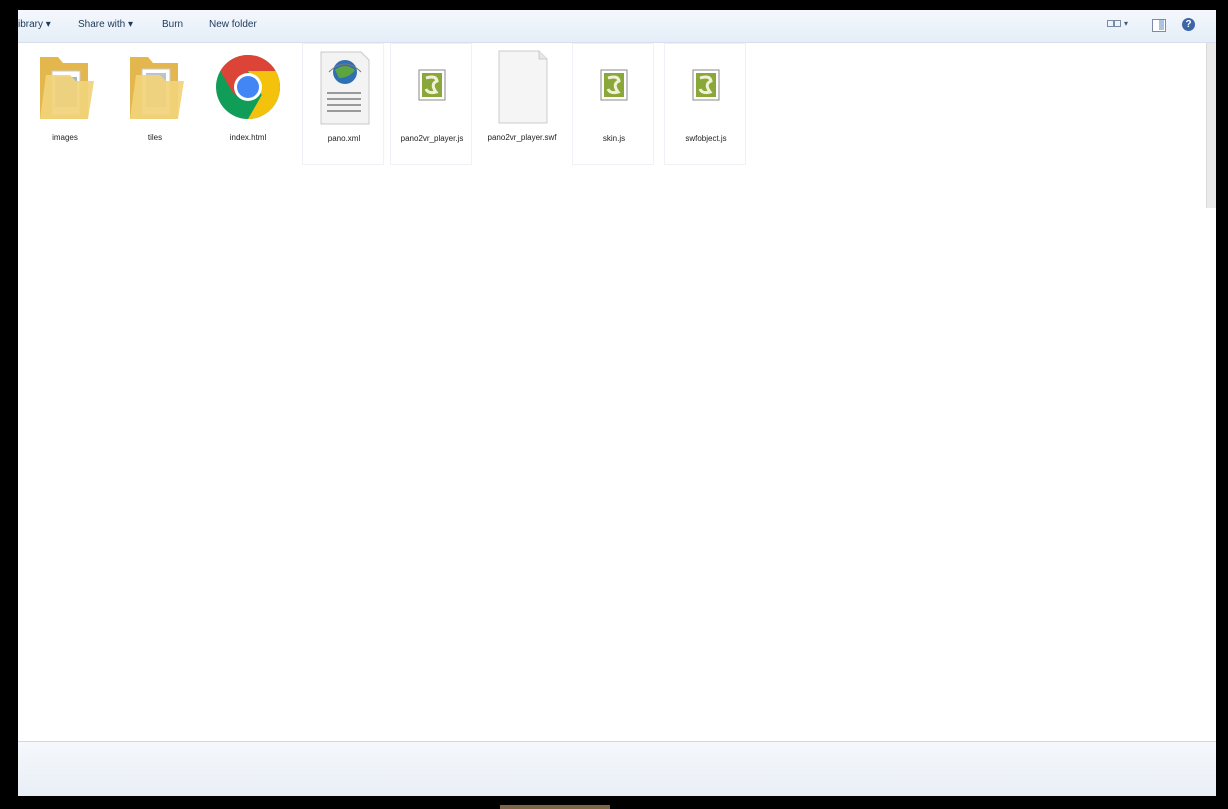 This screenshot has height=809, width=1228. Describe the element at coordinates (705, 104) in the screenshot. I see `file-item: swfobject.js` at that location.